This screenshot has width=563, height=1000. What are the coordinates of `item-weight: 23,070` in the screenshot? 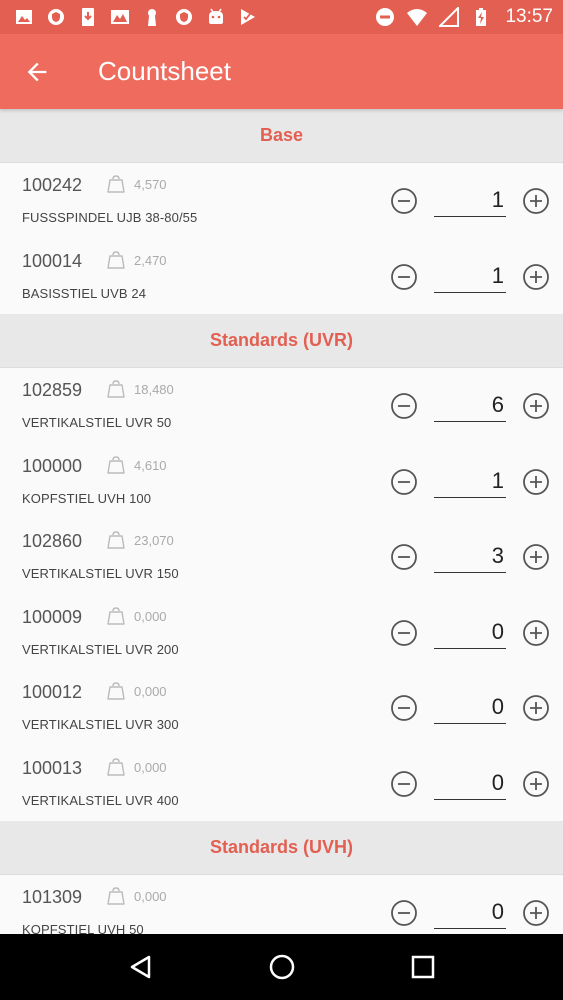 It's located at (154, 540).